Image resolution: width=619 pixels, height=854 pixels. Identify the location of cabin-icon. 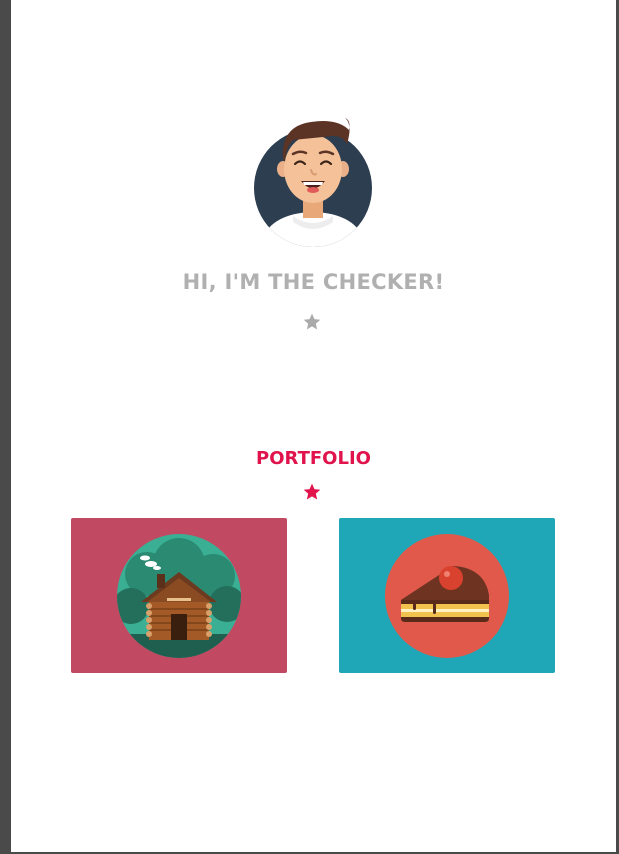
(179, 596).